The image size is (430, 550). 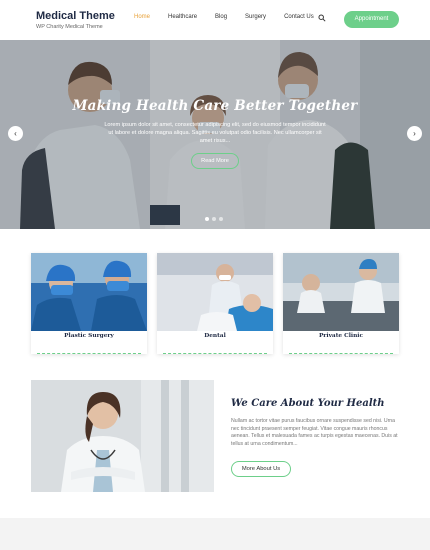 I want to click on hero-title: Making Health Care Better Together, so click(x=215, y=106).